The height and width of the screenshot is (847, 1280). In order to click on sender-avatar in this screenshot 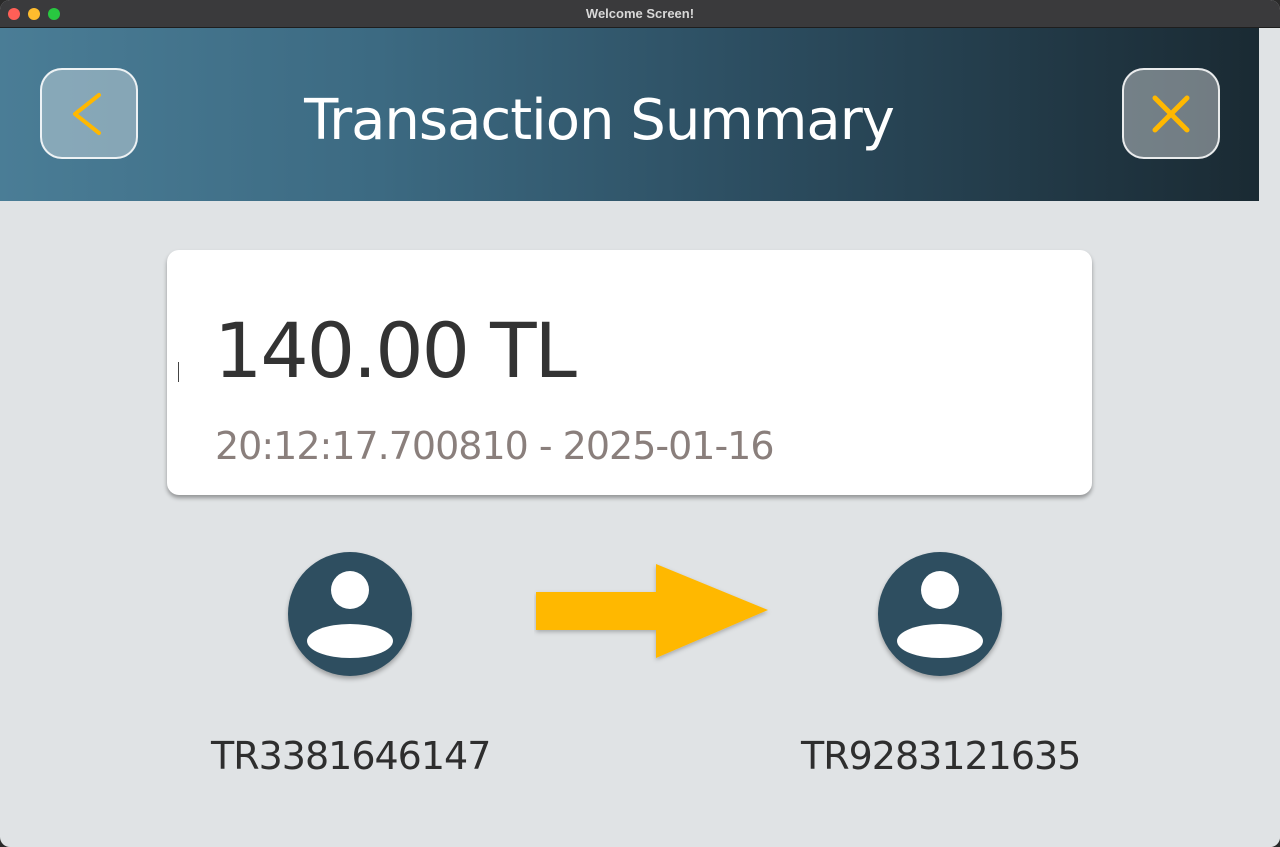, I will do `click(350, 614)`.